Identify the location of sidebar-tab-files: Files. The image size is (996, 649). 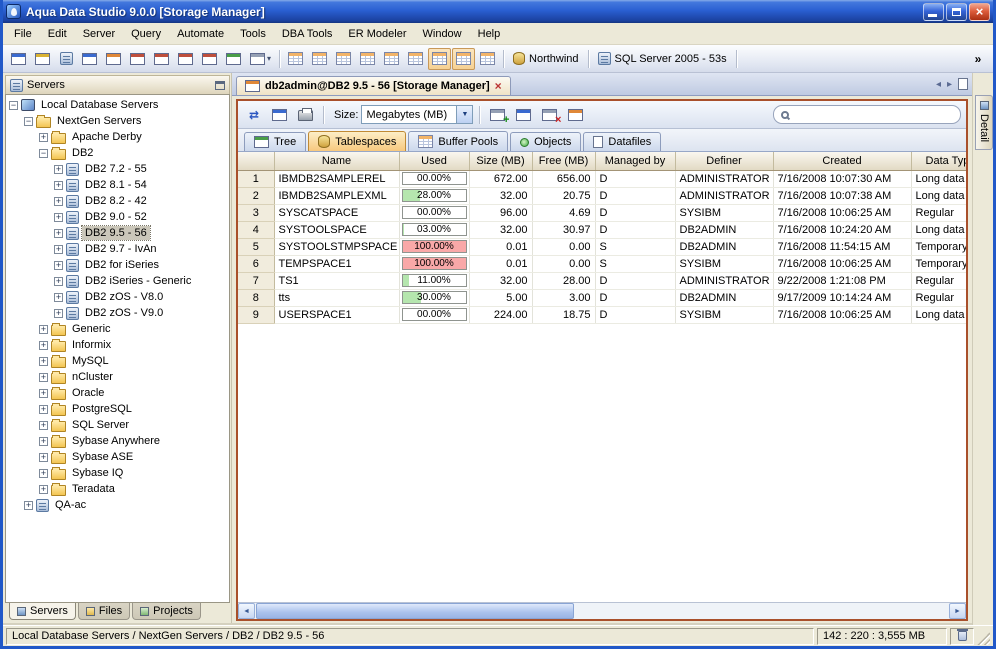
(104, 611).